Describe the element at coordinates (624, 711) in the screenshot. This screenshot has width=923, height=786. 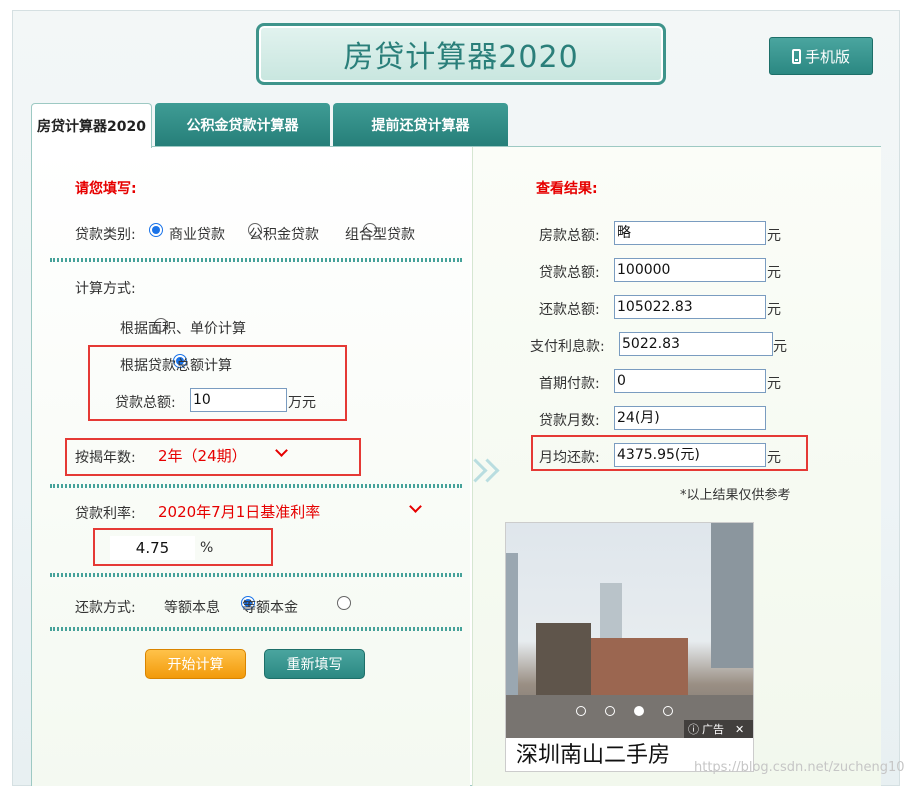
I see `carousel-dots` at that location.